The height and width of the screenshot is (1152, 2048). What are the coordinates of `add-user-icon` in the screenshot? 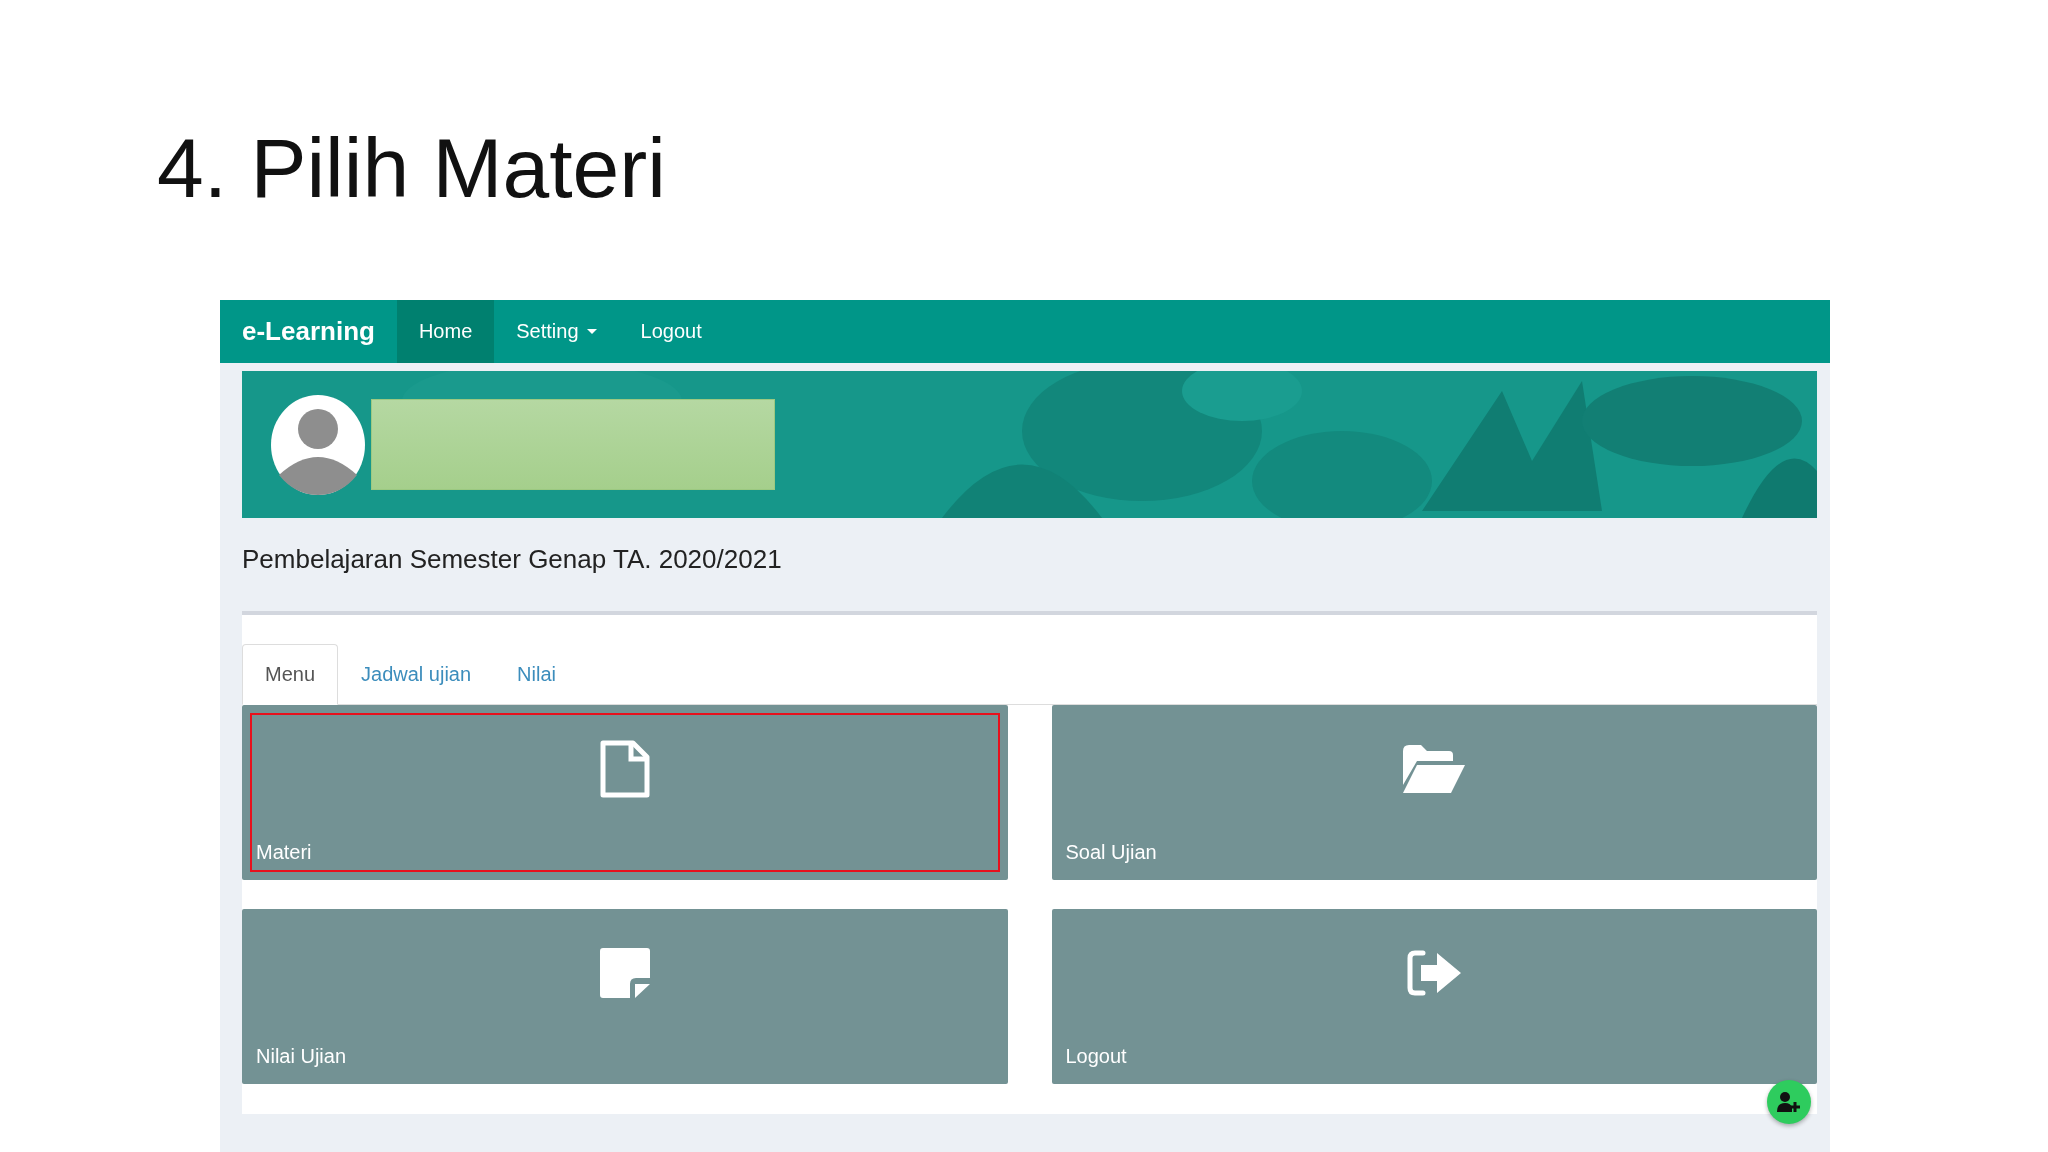 It's located at (1789, 1102).